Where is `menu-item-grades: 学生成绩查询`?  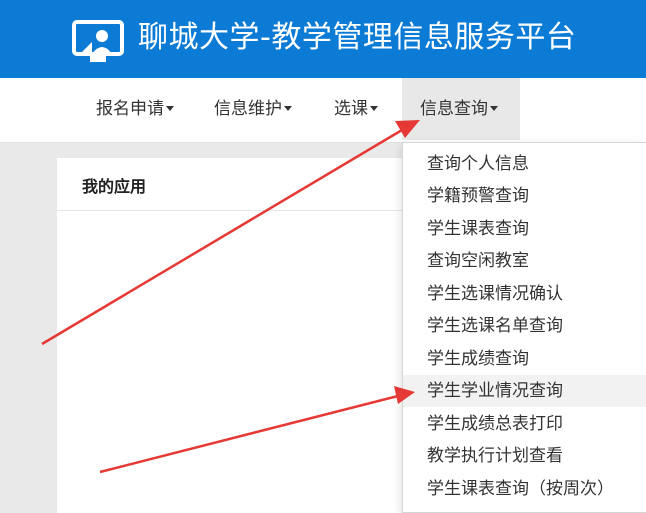
menu-item-grades: 学生成绩查询 is located at coordinates (524, 359).